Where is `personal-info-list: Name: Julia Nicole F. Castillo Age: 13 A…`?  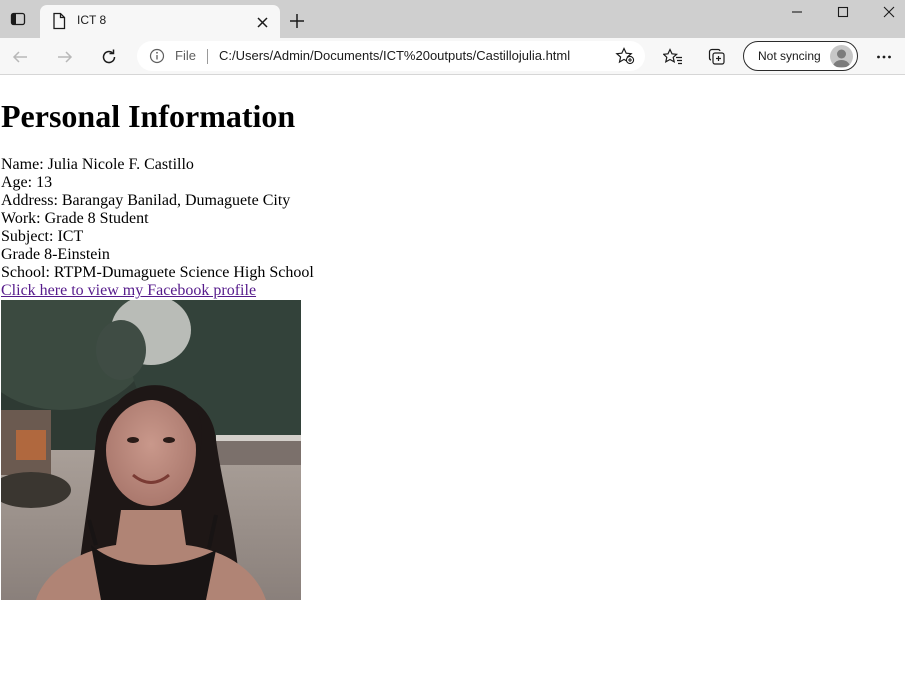
personal-info-list: Name: Julia Nicole F. Castillo Age: 13 A… is located at coordinates (157, 228).